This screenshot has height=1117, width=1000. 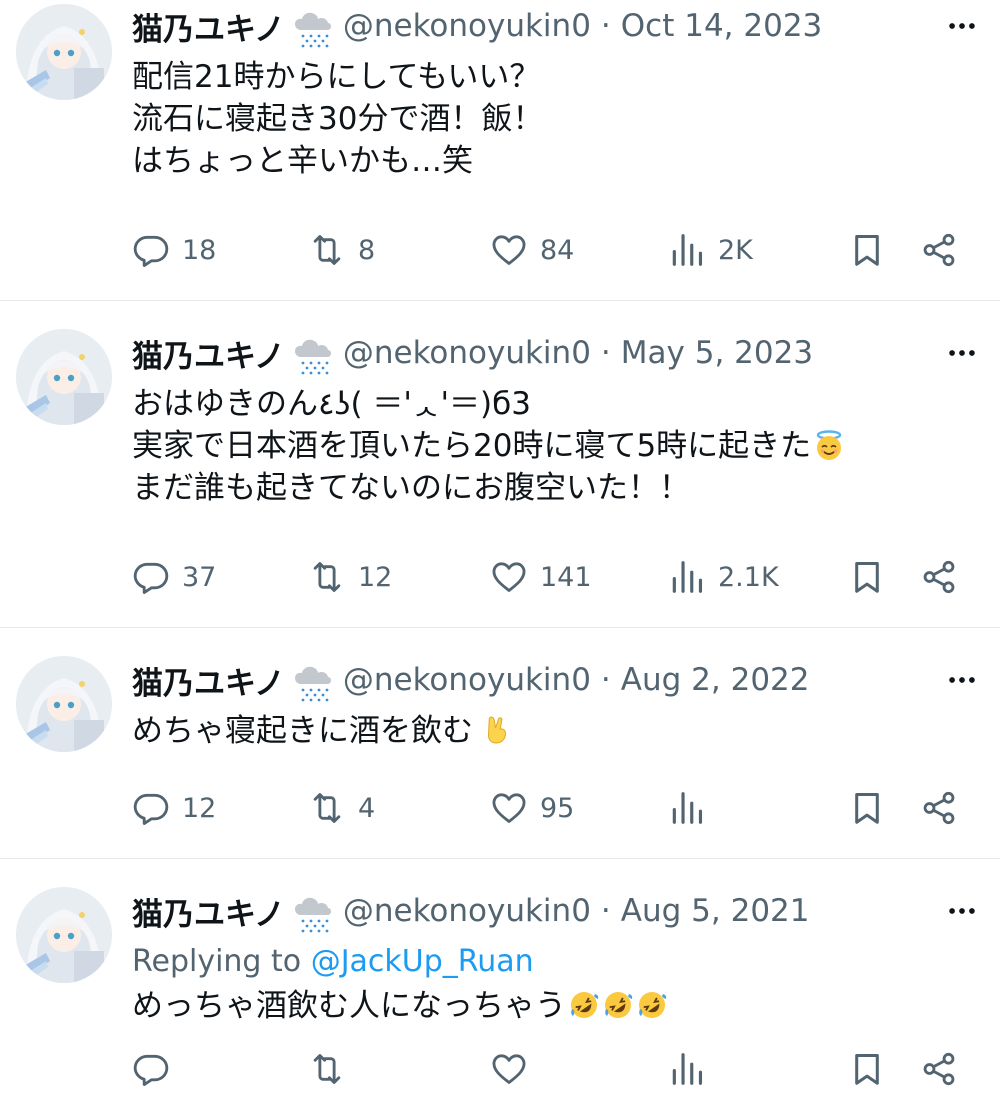 What do you see at coordinates (715, 680) in the screenshot?
I see `tweet-date: Aug 2, 2022` at bounding box center [715, 680].